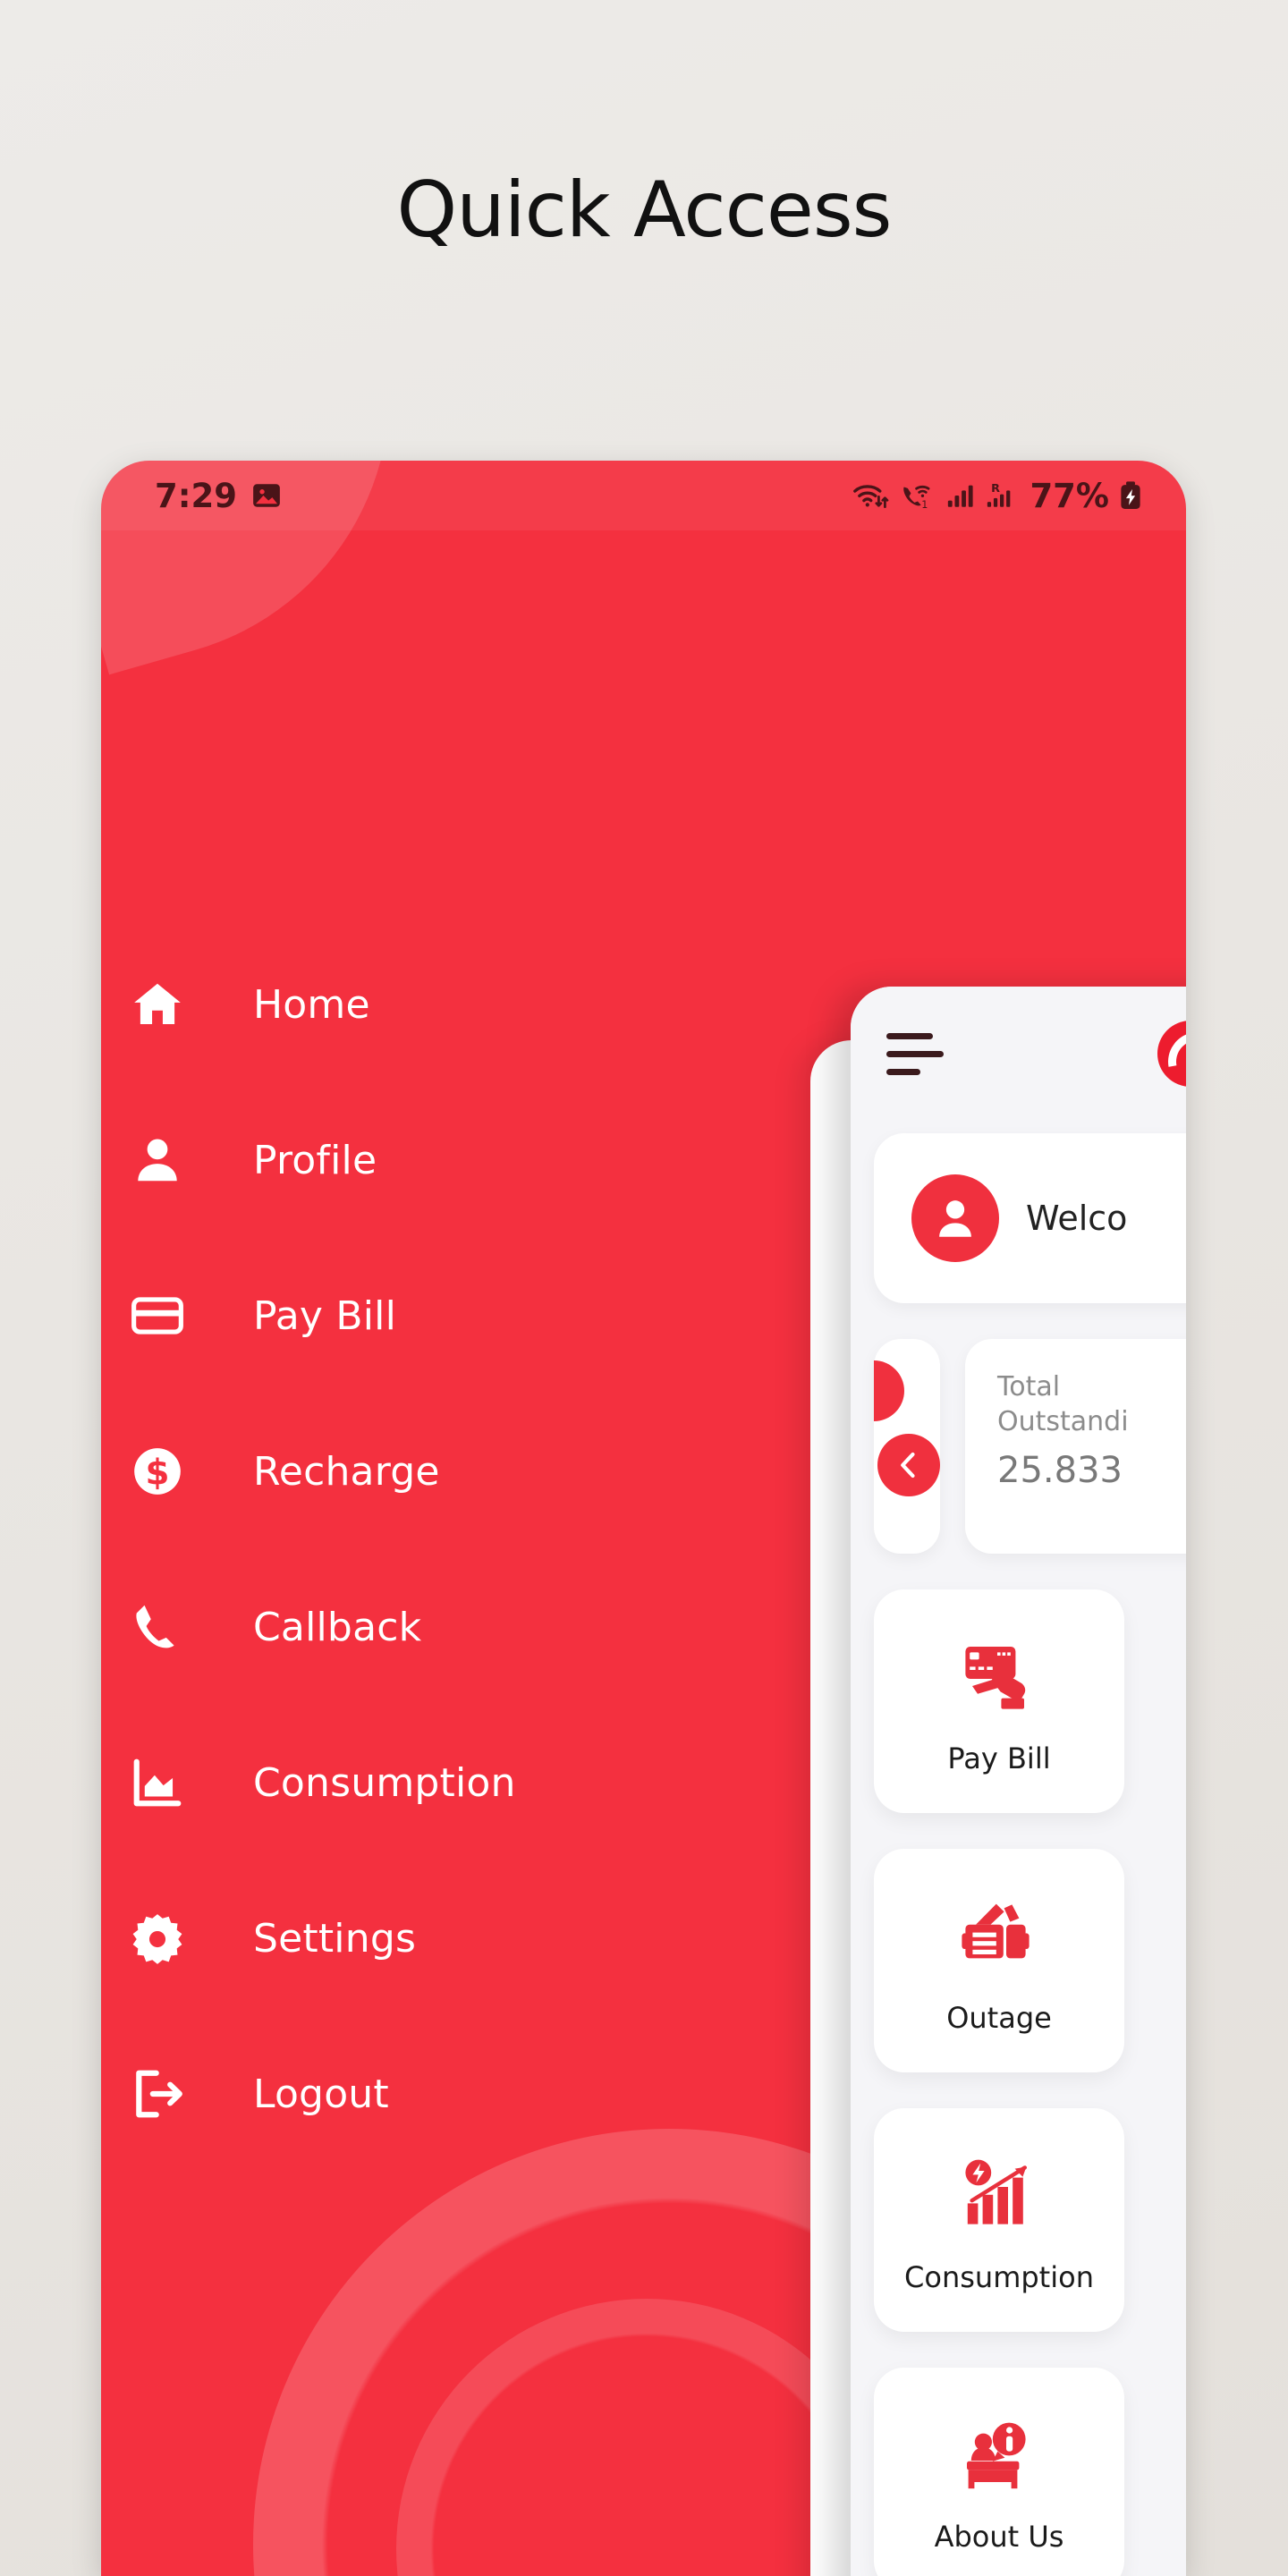 This screenshot has height=2576, width=1288. Describe the element at coordinates (311, 1004) in the screenshot. I see `drawer-item-label: Home` at that location.